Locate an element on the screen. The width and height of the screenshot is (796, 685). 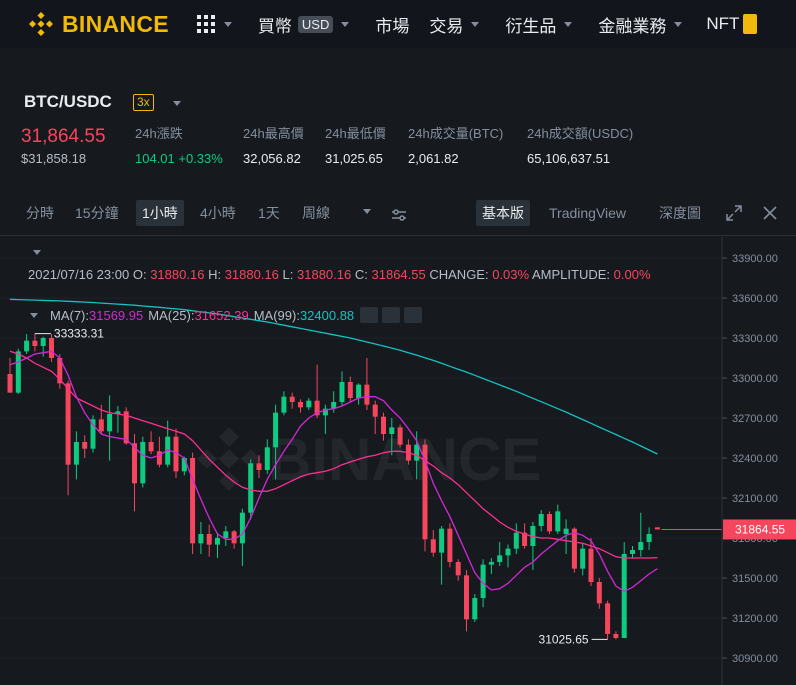
ma99-value: 32400.88 is located at coordinates (327, 315).